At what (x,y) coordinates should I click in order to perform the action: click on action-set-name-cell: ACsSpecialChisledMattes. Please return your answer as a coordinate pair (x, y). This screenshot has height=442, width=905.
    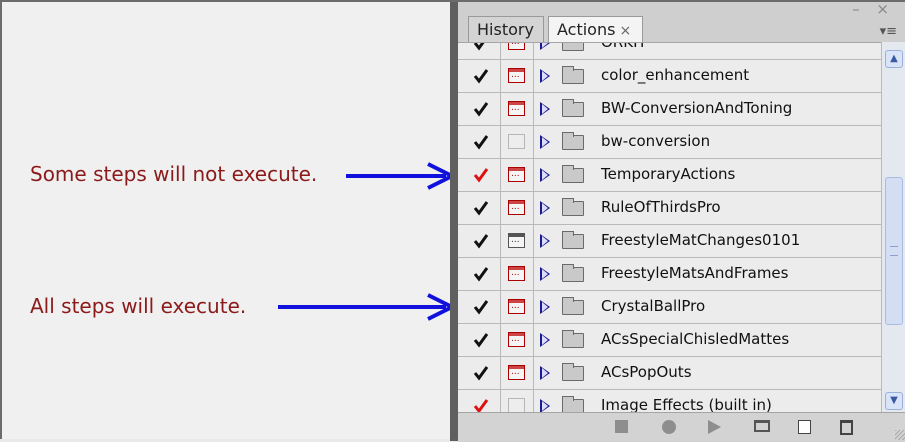
    Looking at the image, I should click on (707, 340).